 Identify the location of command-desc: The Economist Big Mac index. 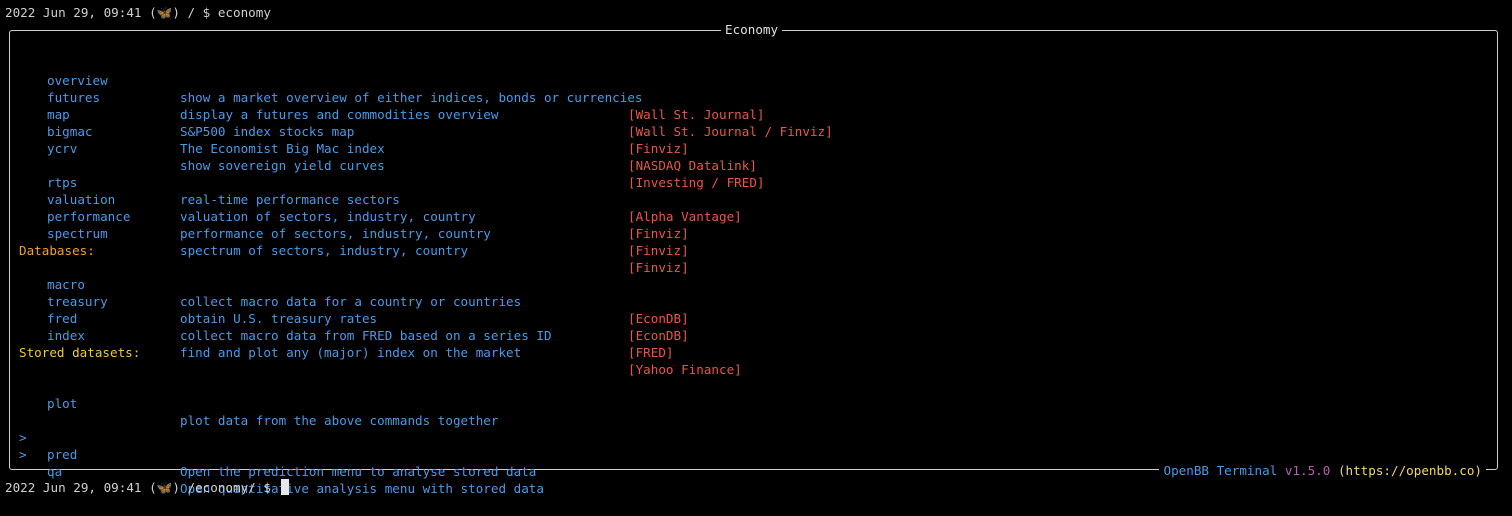
(282, 148).